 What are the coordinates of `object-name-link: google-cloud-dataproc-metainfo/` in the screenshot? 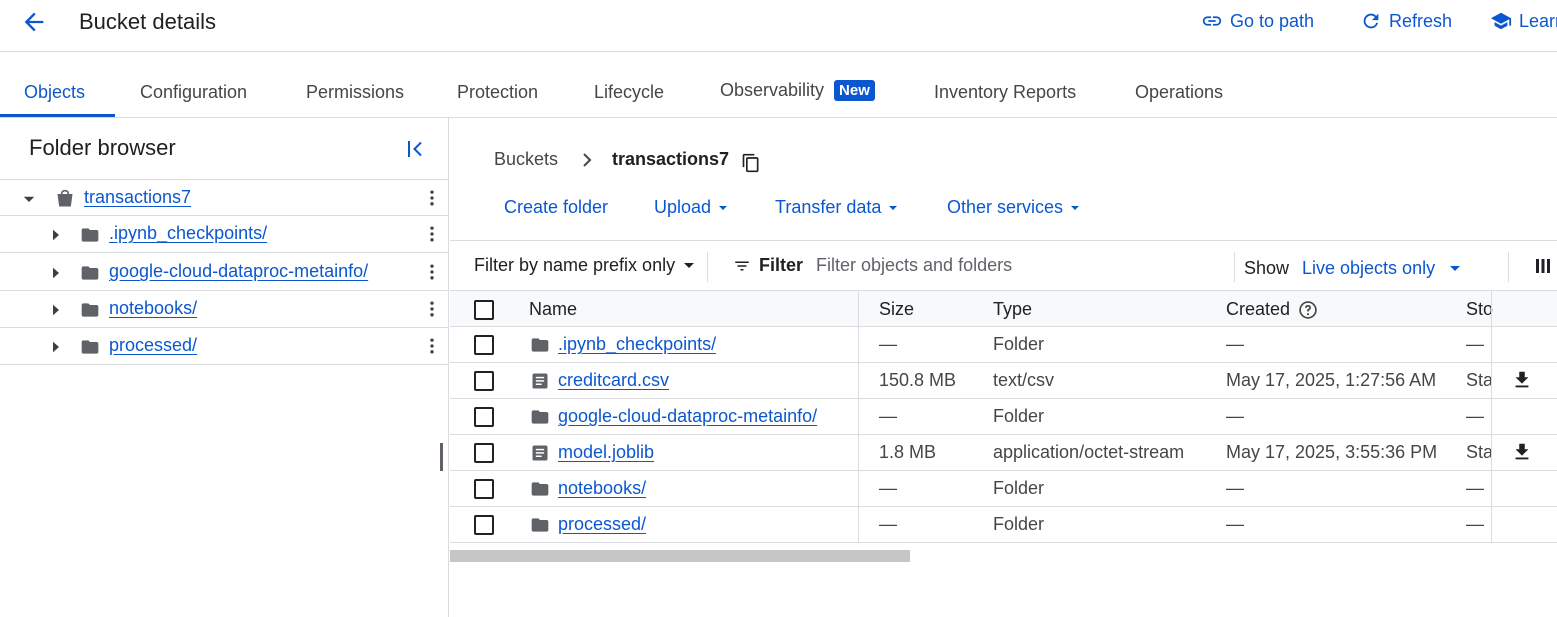 It's located at (687, 416).